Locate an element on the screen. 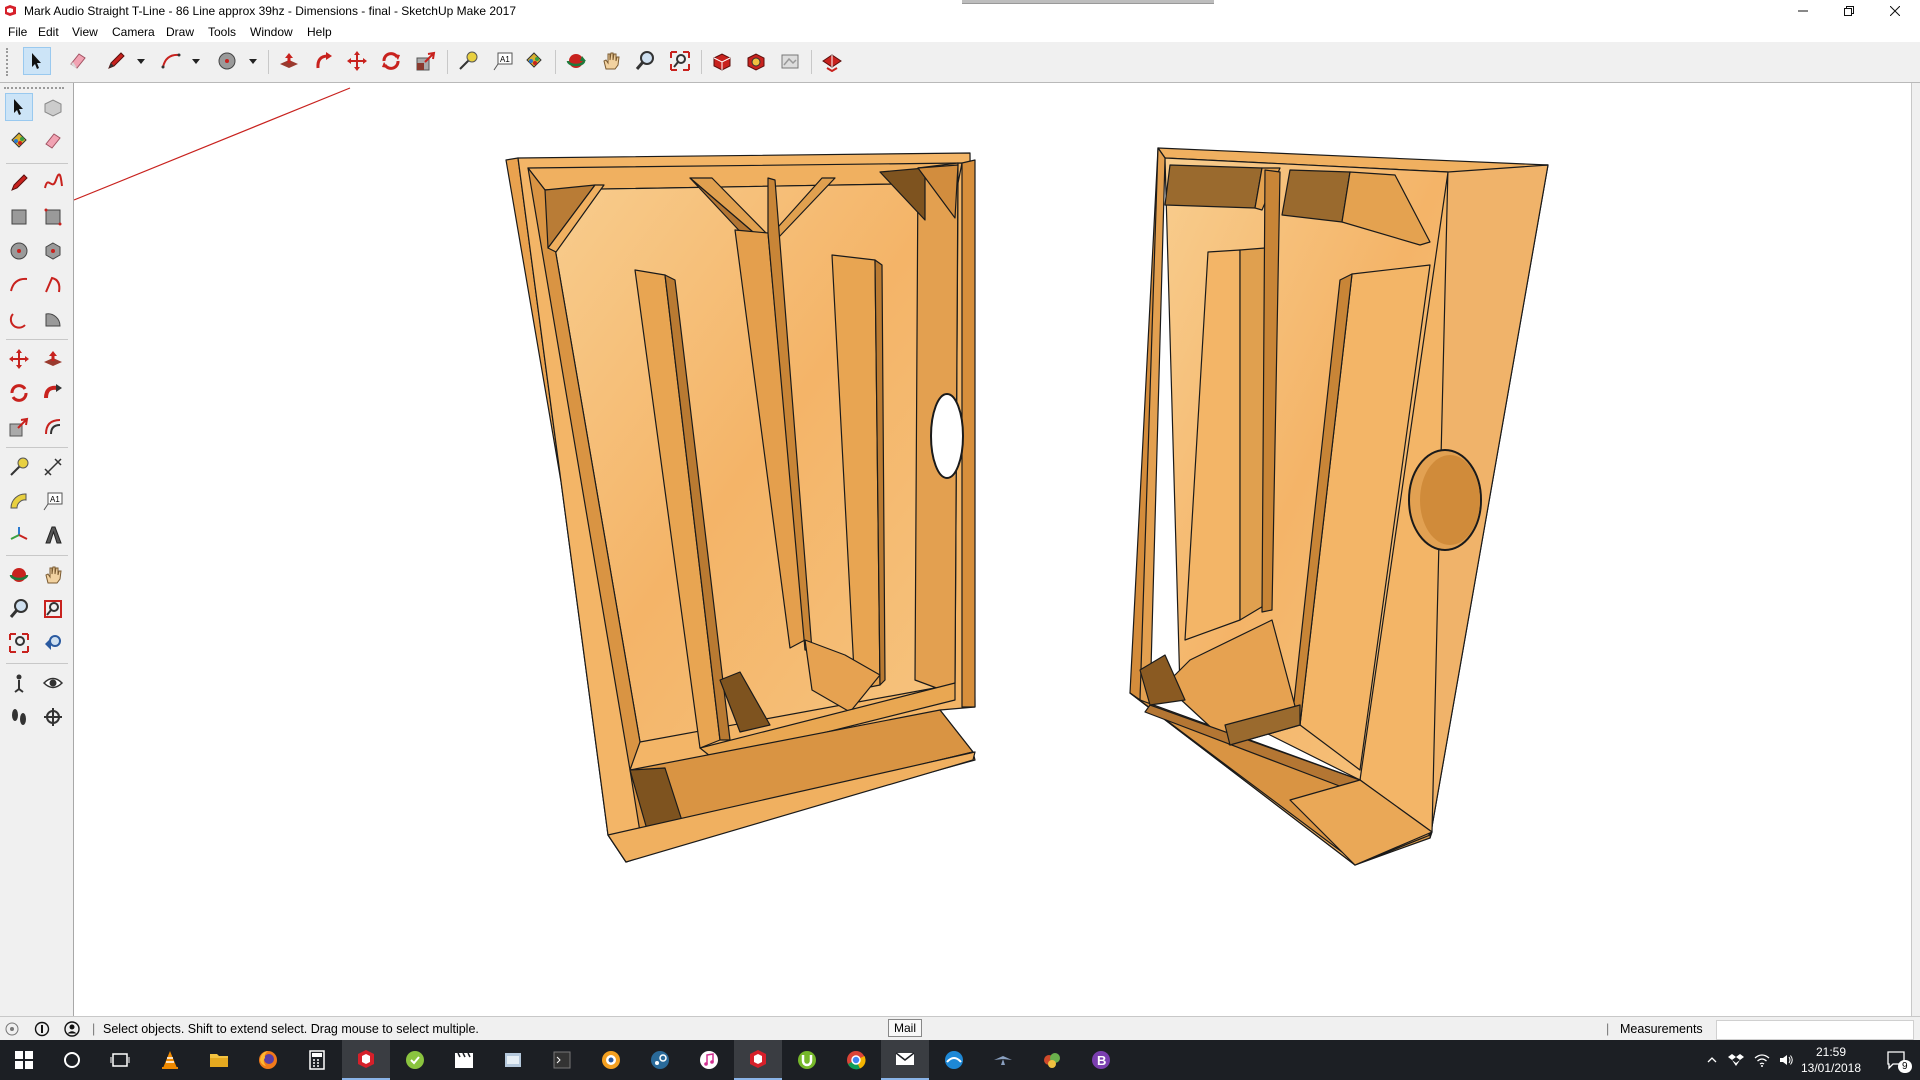  move-tool-button is located at coordinates (357, 61).